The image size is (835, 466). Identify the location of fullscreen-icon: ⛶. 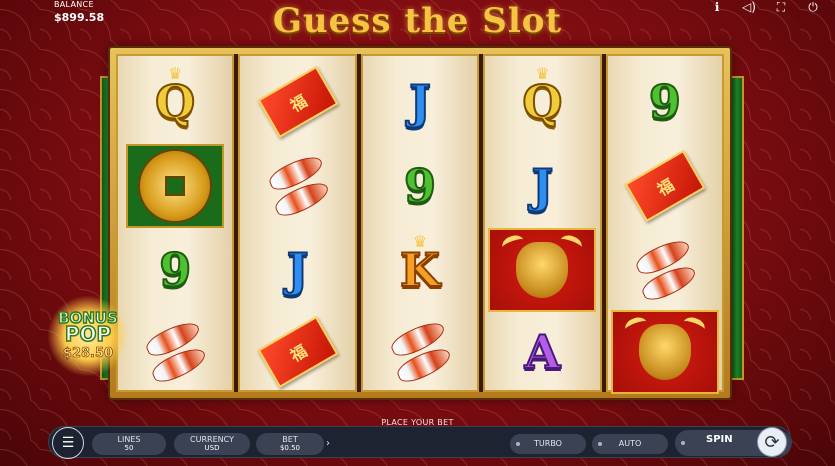
(781, 7).